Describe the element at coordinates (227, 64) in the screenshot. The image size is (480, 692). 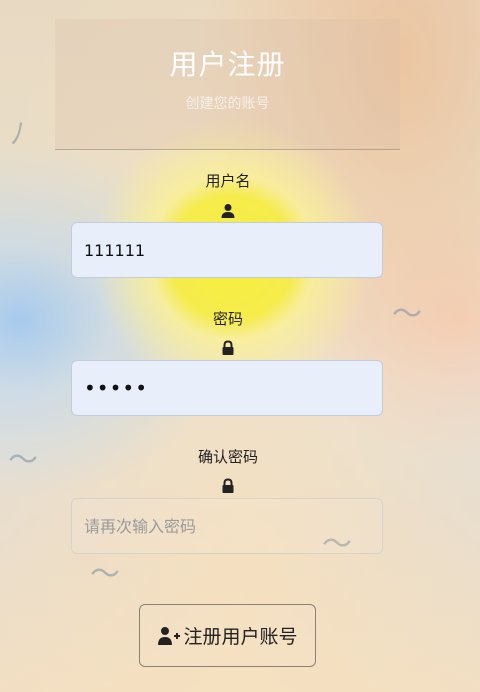
I see `page-title: 用户注册` at that location.